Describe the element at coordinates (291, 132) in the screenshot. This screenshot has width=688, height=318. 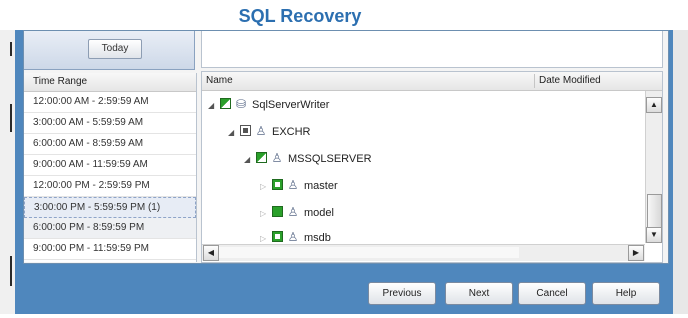
I see `node-label: EXCHR` at that location.